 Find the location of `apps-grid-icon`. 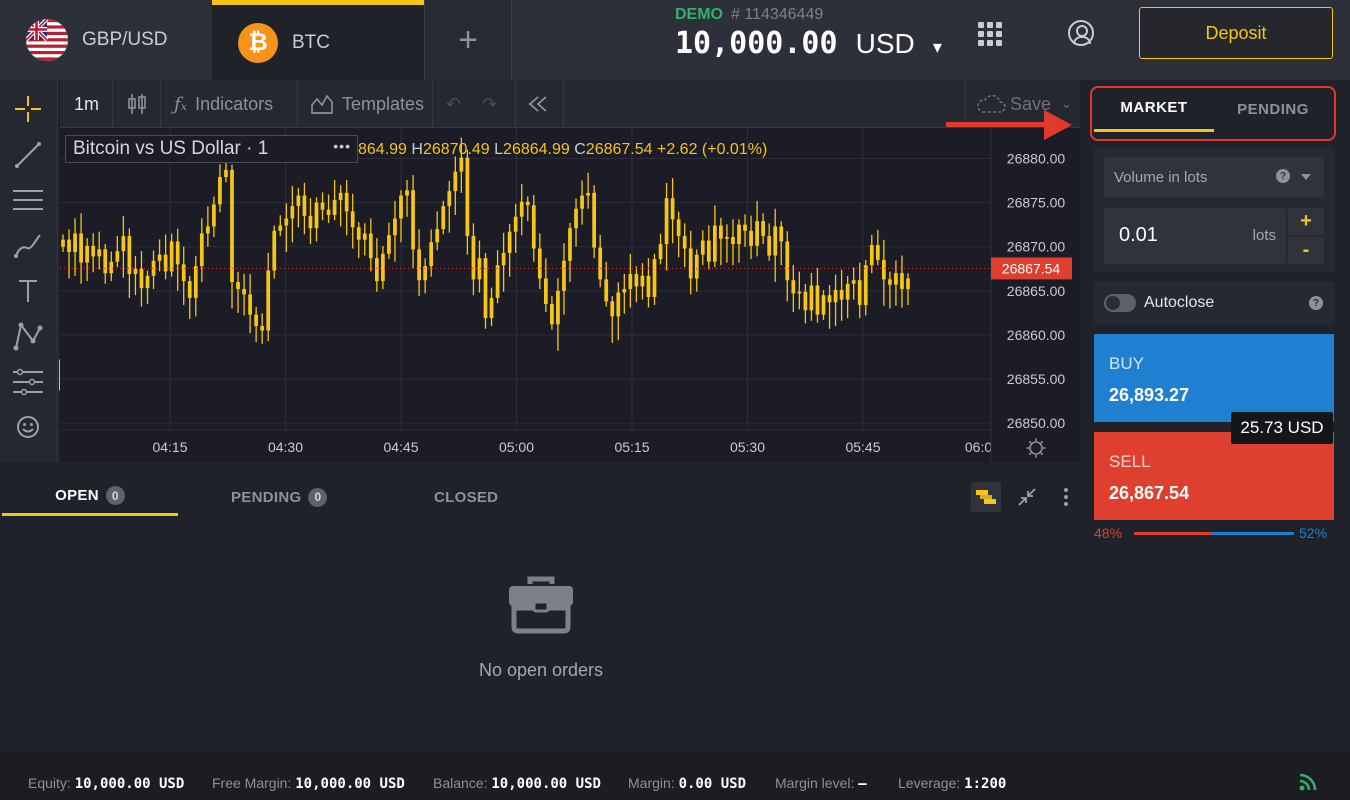

apps-grid-icon is located at coordinates (990, 34).